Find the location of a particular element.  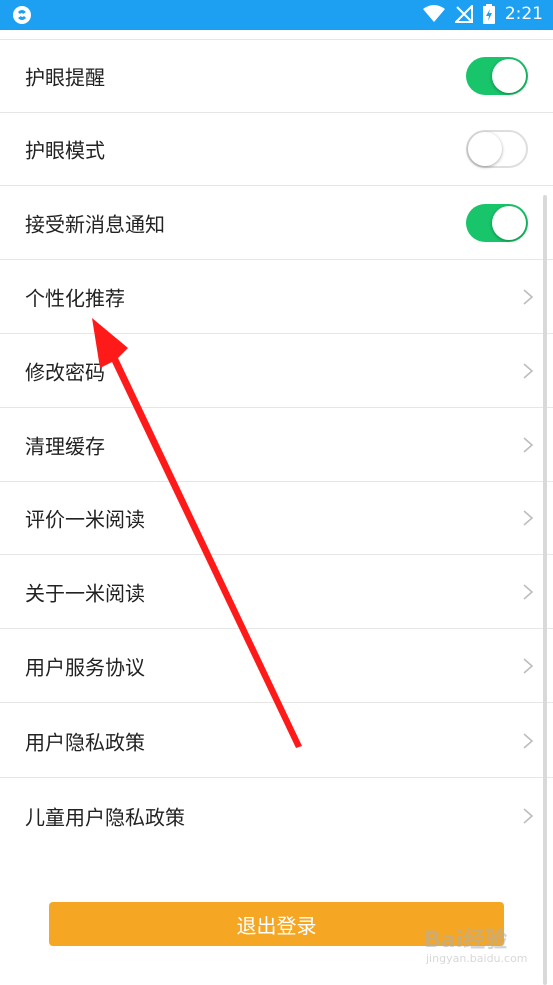

setting-label: 用户服务协议 is located at coordinates (85, 667).